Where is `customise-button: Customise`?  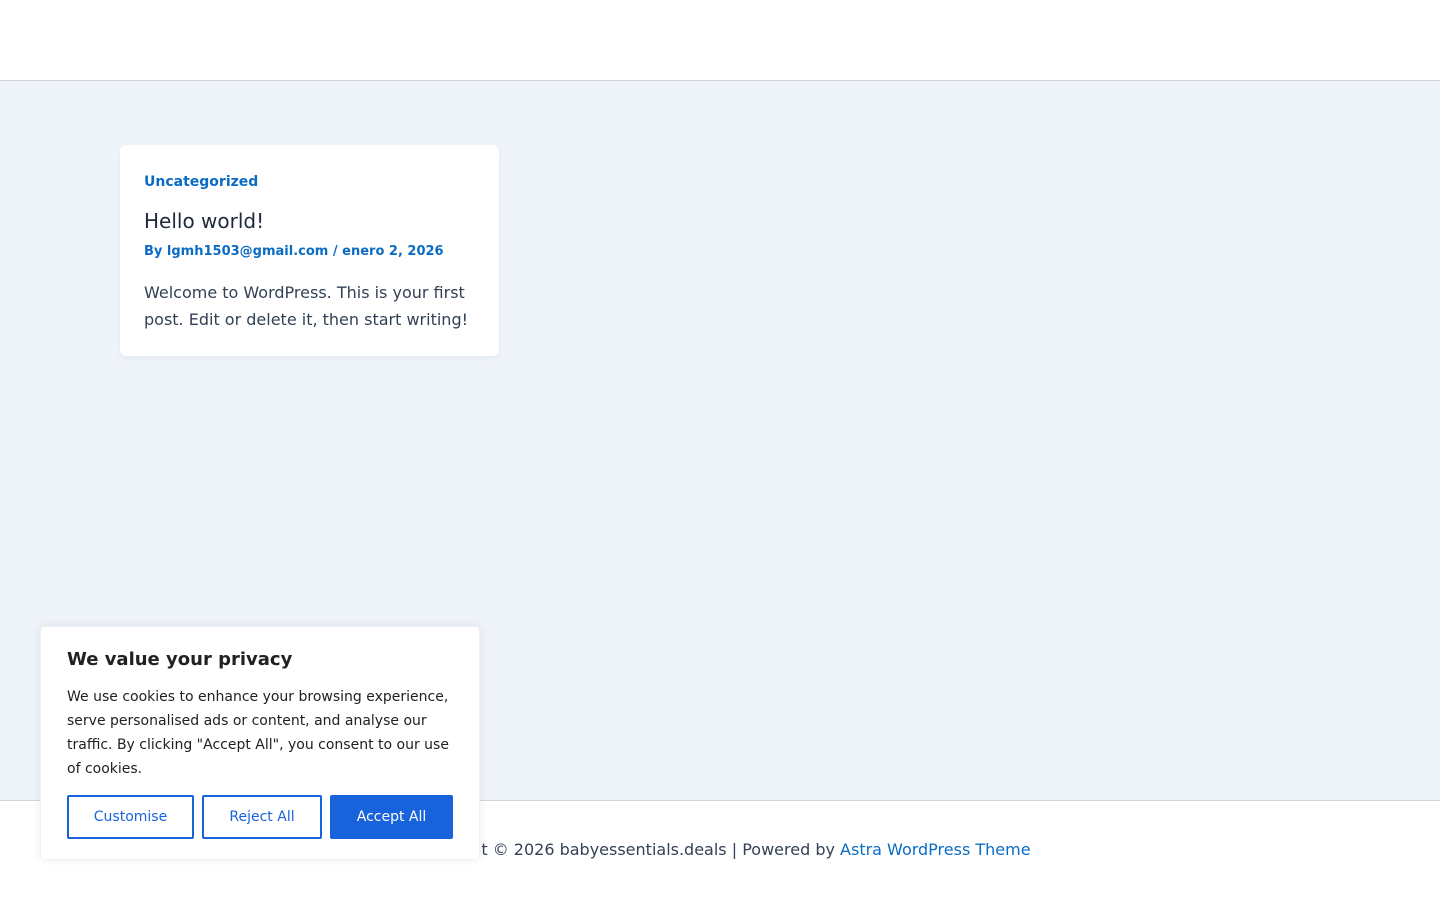
customise-button: Customise is located at coordinates (130, 817).